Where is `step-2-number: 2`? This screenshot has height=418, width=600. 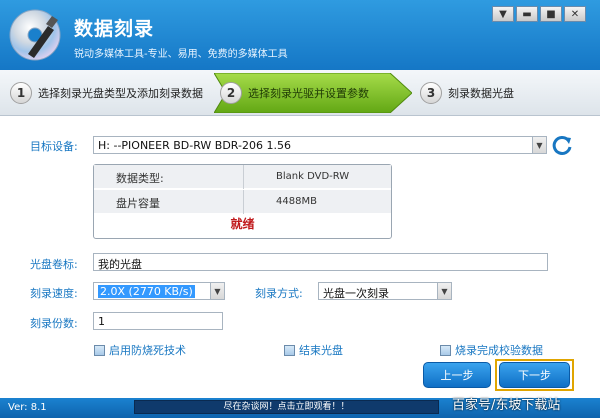 step-2-number: 2 is located at coordinates (231, 93).